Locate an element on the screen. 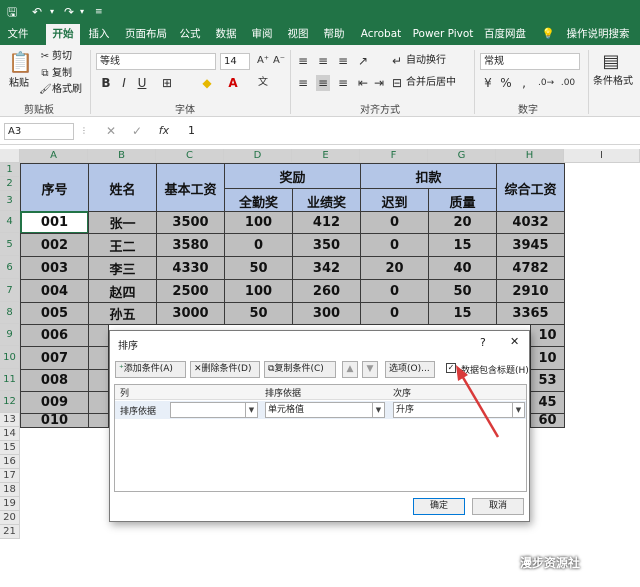 The height and width of the screenshot is (587, 640). annotation-arrow is located at coordinates (478, 401).